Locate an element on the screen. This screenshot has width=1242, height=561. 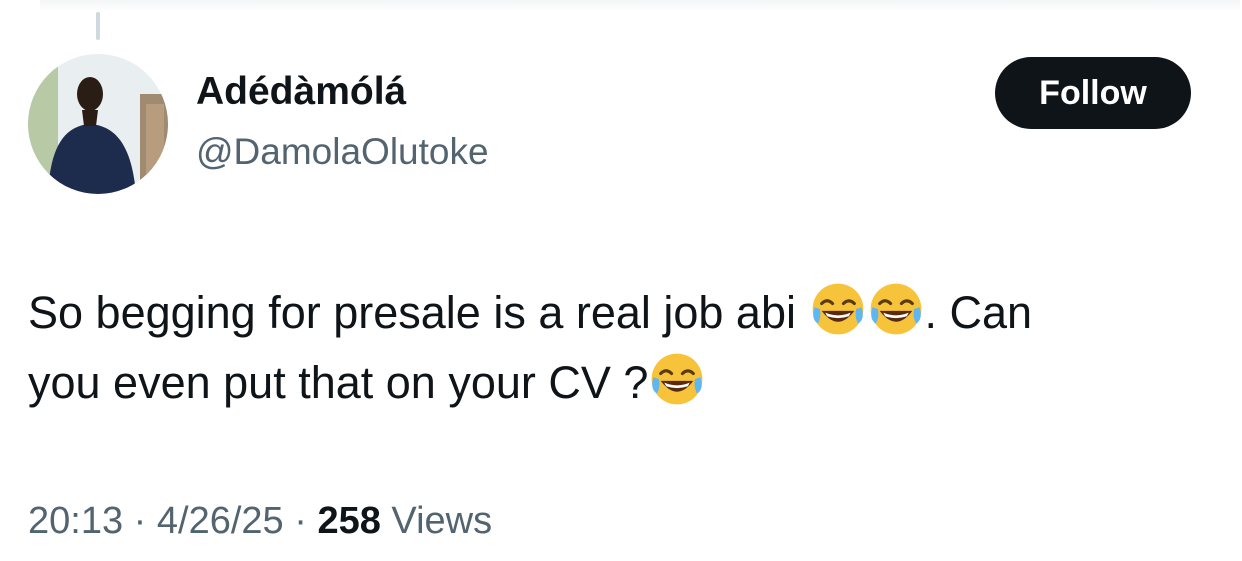
thread-connector-line is located at coordinates (98, 26).